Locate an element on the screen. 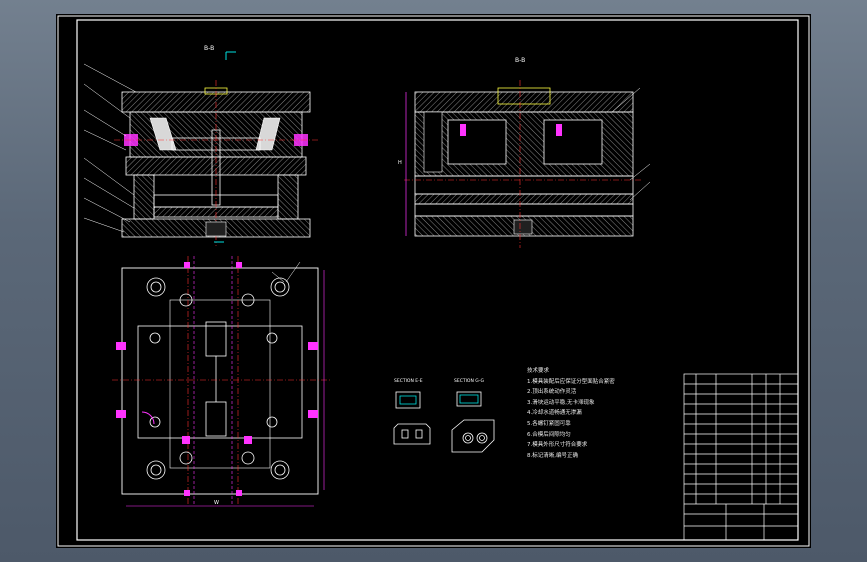  right-section-view is located at coordinates (527, 164).